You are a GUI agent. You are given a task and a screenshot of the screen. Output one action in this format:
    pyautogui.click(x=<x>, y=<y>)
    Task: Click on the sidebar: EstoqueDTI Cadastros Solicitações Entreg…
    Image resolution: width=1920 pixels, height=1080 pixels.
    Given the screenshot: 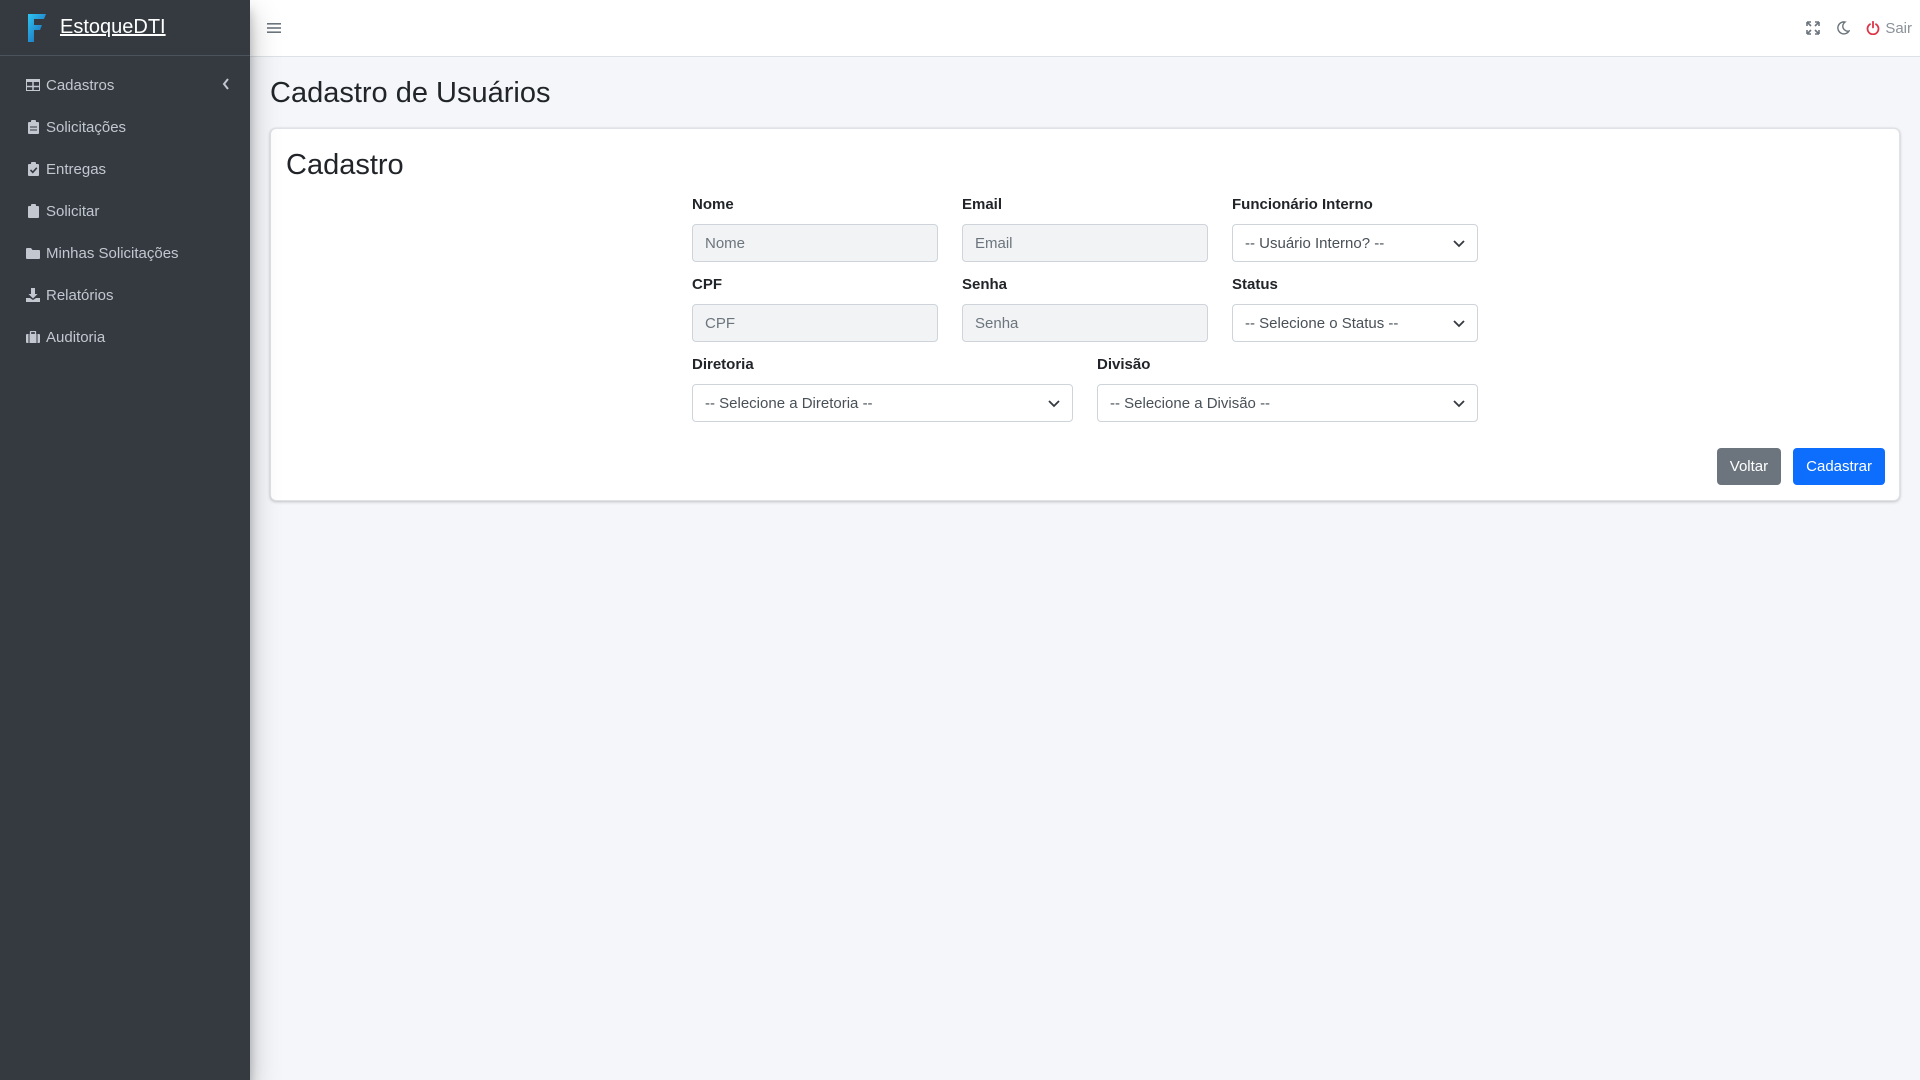 What is the action you would take?
    pyautogui.click(x=125, y=540)
    